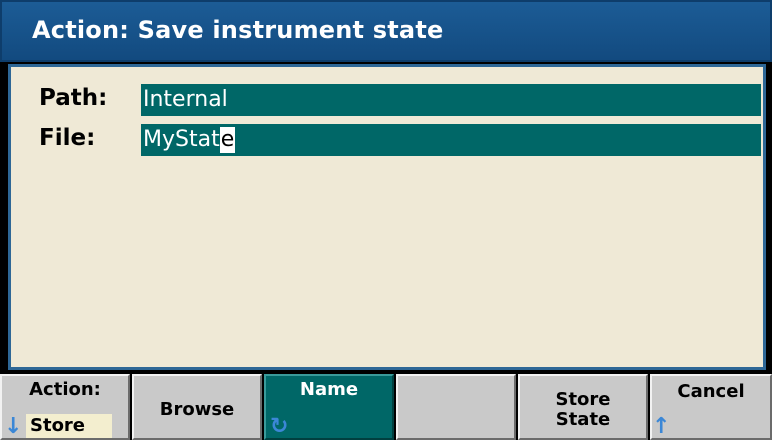 The image size is (772, 440). What do you see at coordinates (661, 426) in the screenshot?
I see `up-arrow-icon: ↑` at bounding box center [661, 426].